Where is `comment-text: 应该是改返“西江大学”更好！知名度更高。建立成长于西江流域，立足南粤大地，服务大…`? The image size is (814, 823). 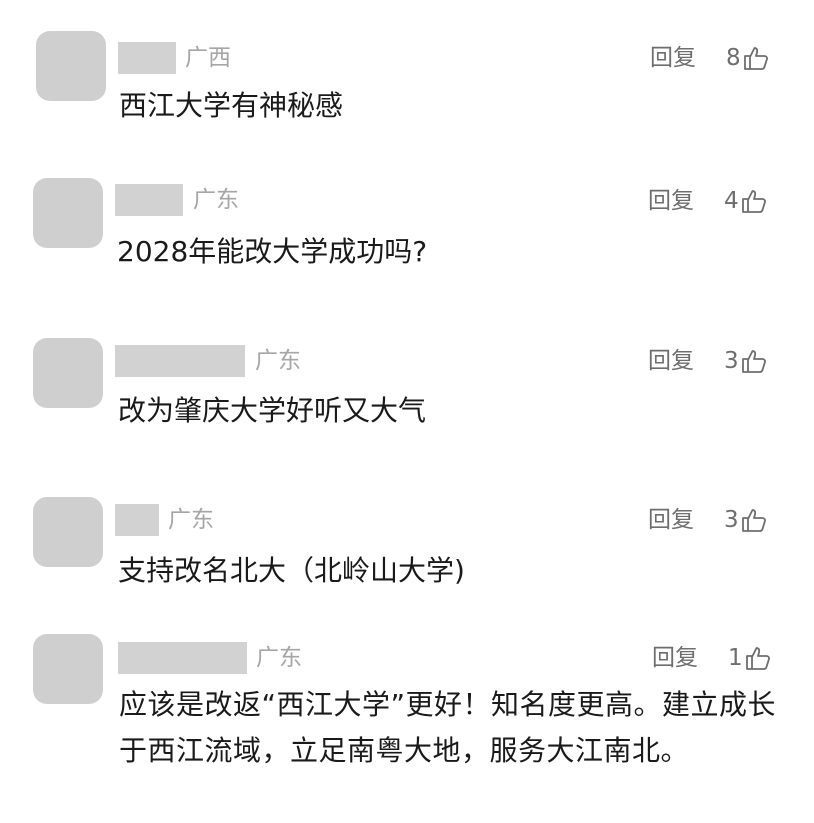 comment-text: 应该是改返“西江大学”更好！知名度更高。建立成长于西江流域，立足南粤大地，服务大… is located at coordinates (448, 727).